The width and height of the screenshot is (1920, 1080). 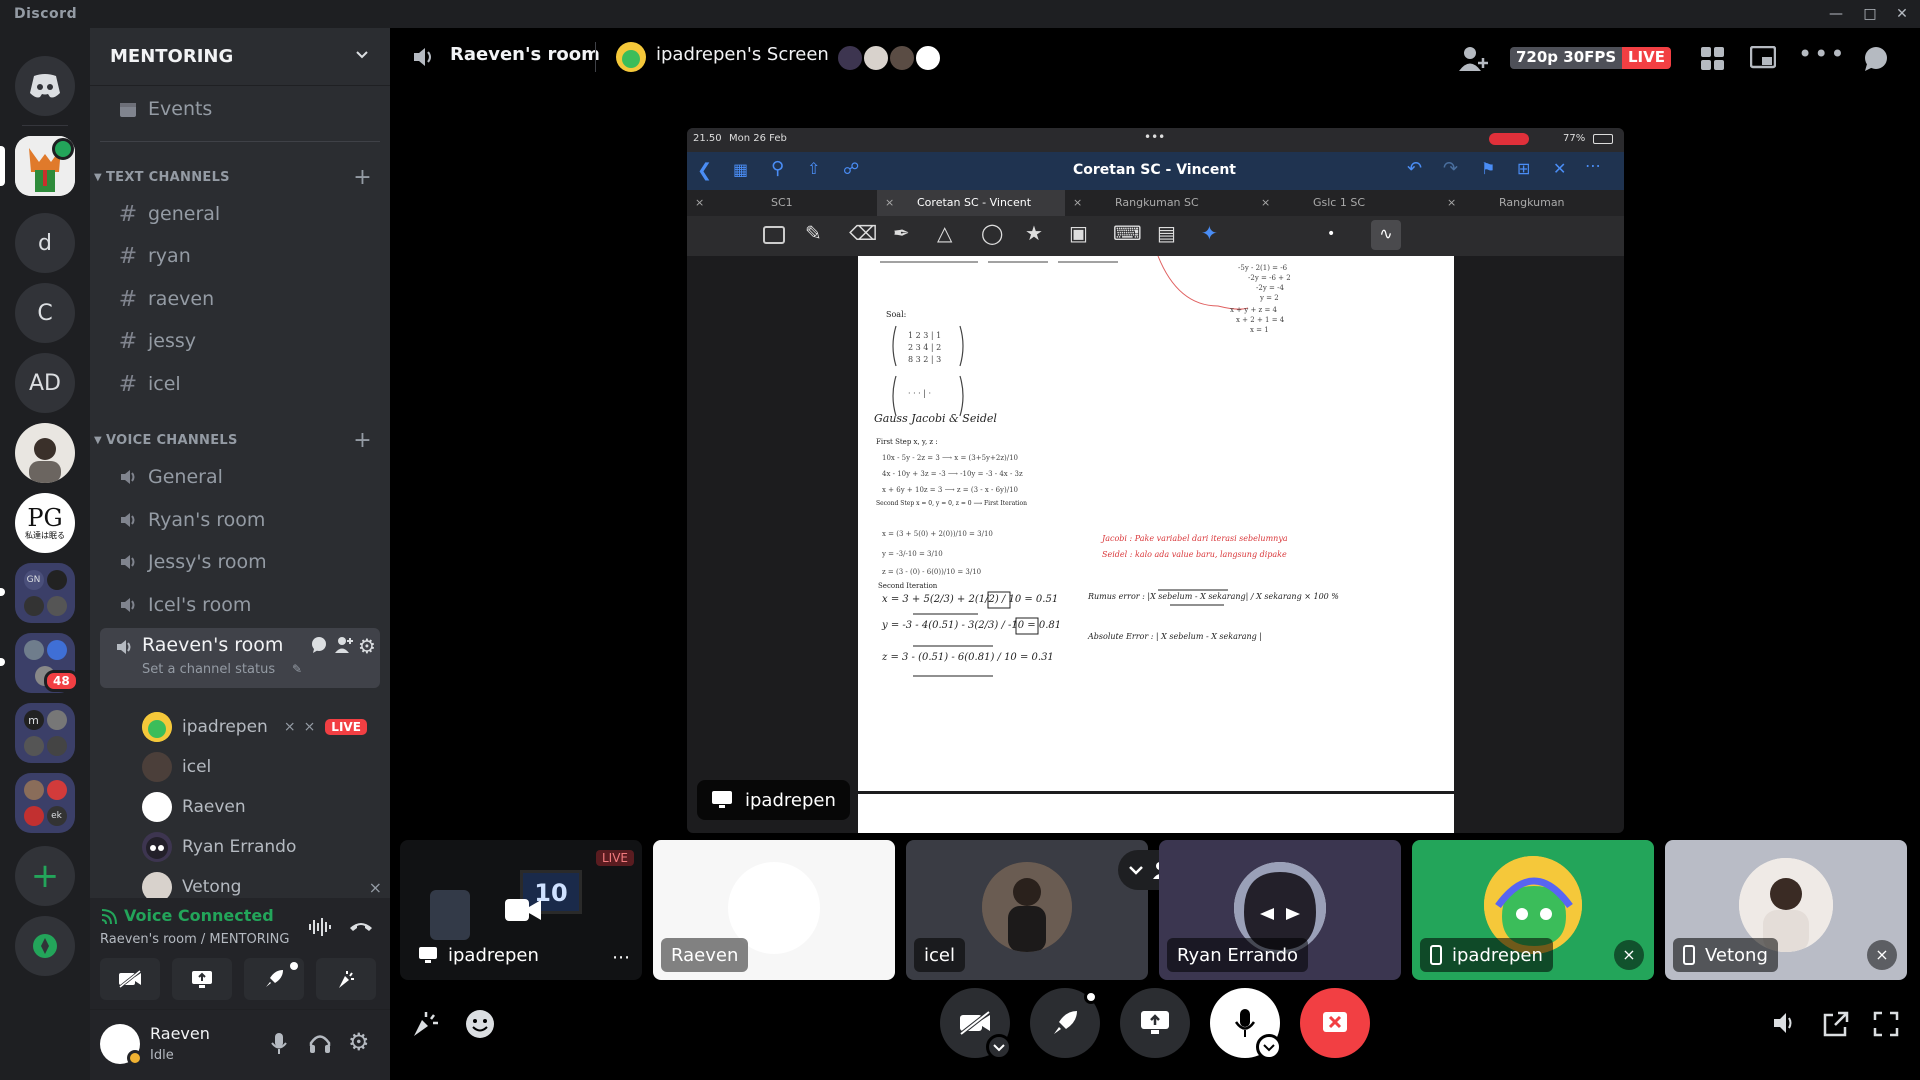 I want to click on eraser-icon: ⌫, so click(x=863, y=233).